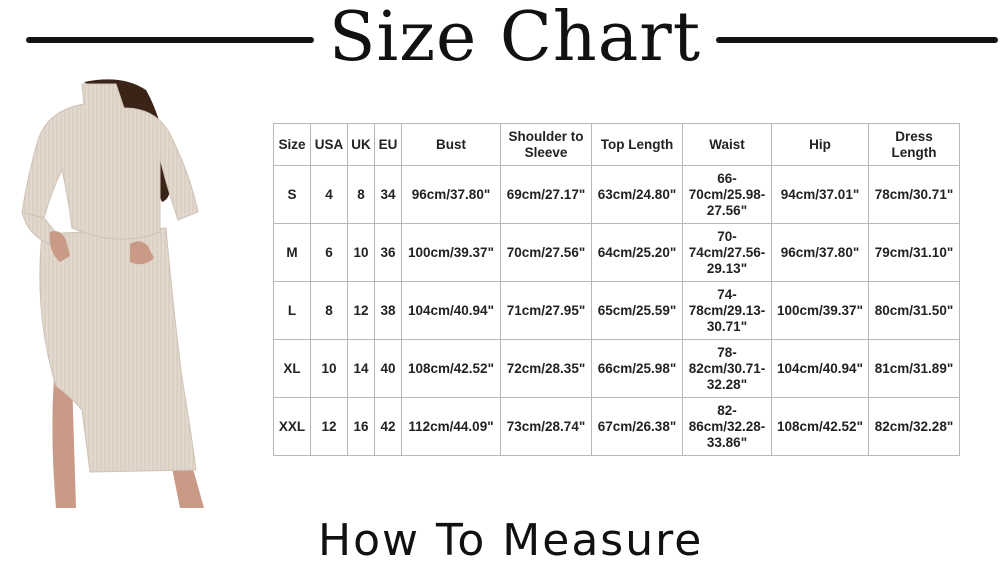 This screenshot has height=566, width=1002. What do you see at coordinates (388, 426) in the screenshot?
I see `table-cell: 42` at bounding box center [388, 426].